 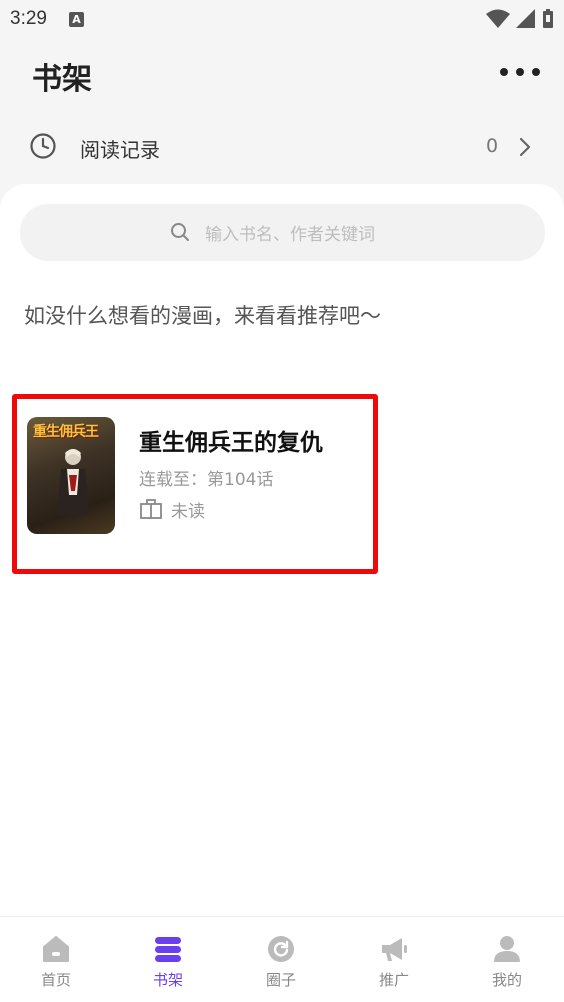 I want to click on tab-profile: 我的, so click(x=507, y=959).